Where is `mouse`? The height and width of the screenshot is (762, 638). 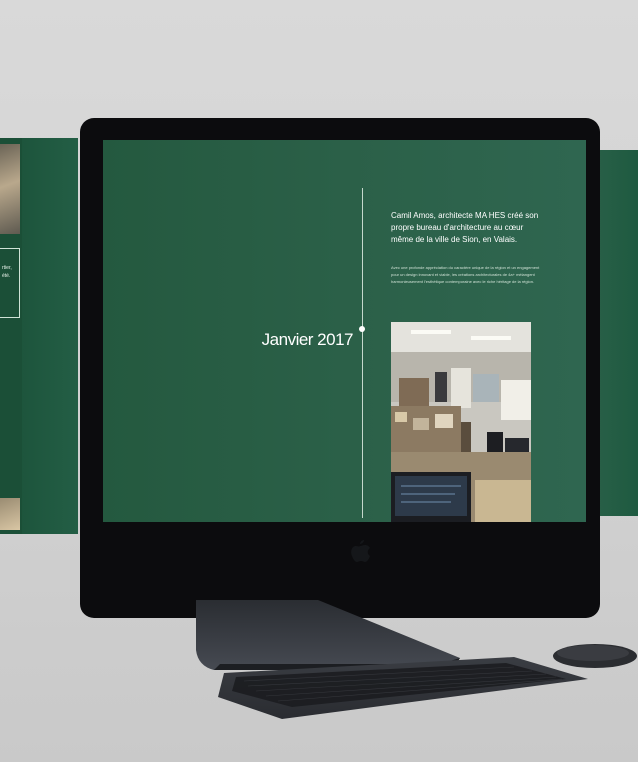
mouse is located at coordinates (595, 656).